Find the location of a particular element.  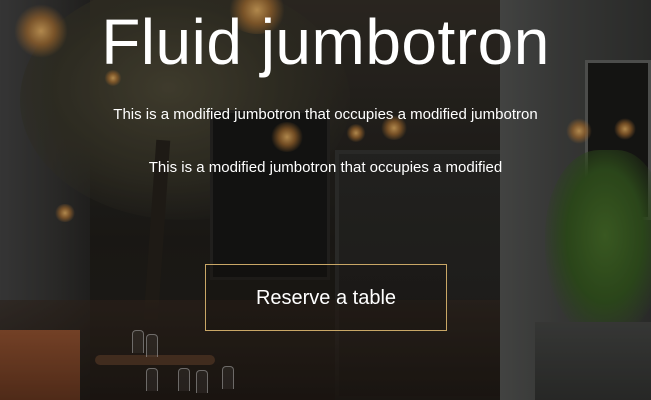

hero-title: Fluid jumbotron is located at coordinates (325, 42).